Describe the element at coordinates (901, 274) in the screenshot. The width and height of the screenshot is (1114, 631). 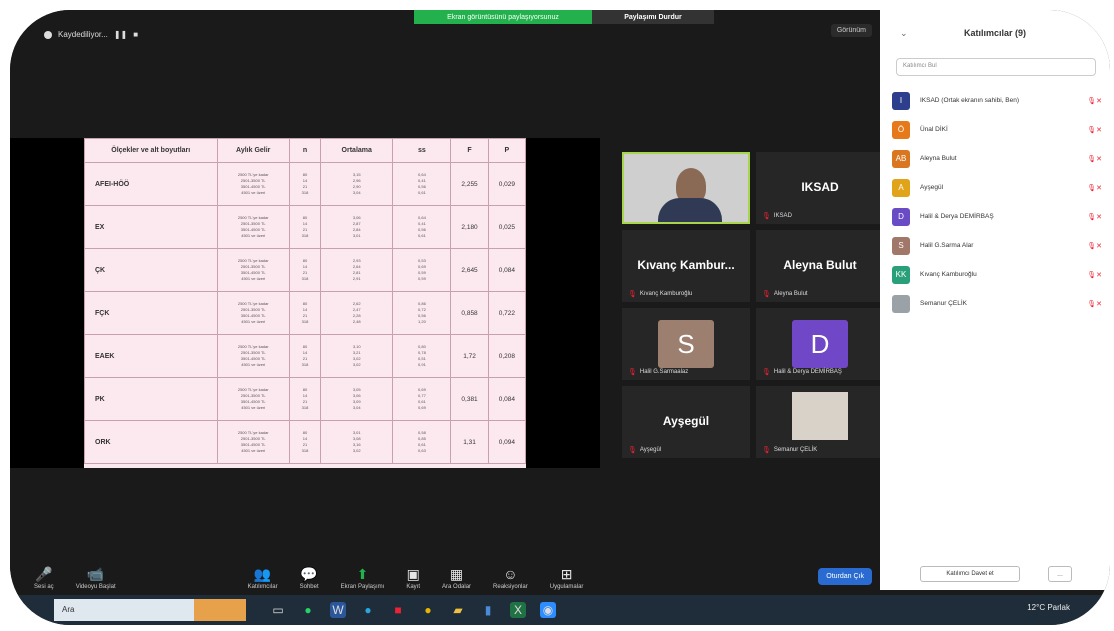
I see `avatar: KK` at that location.